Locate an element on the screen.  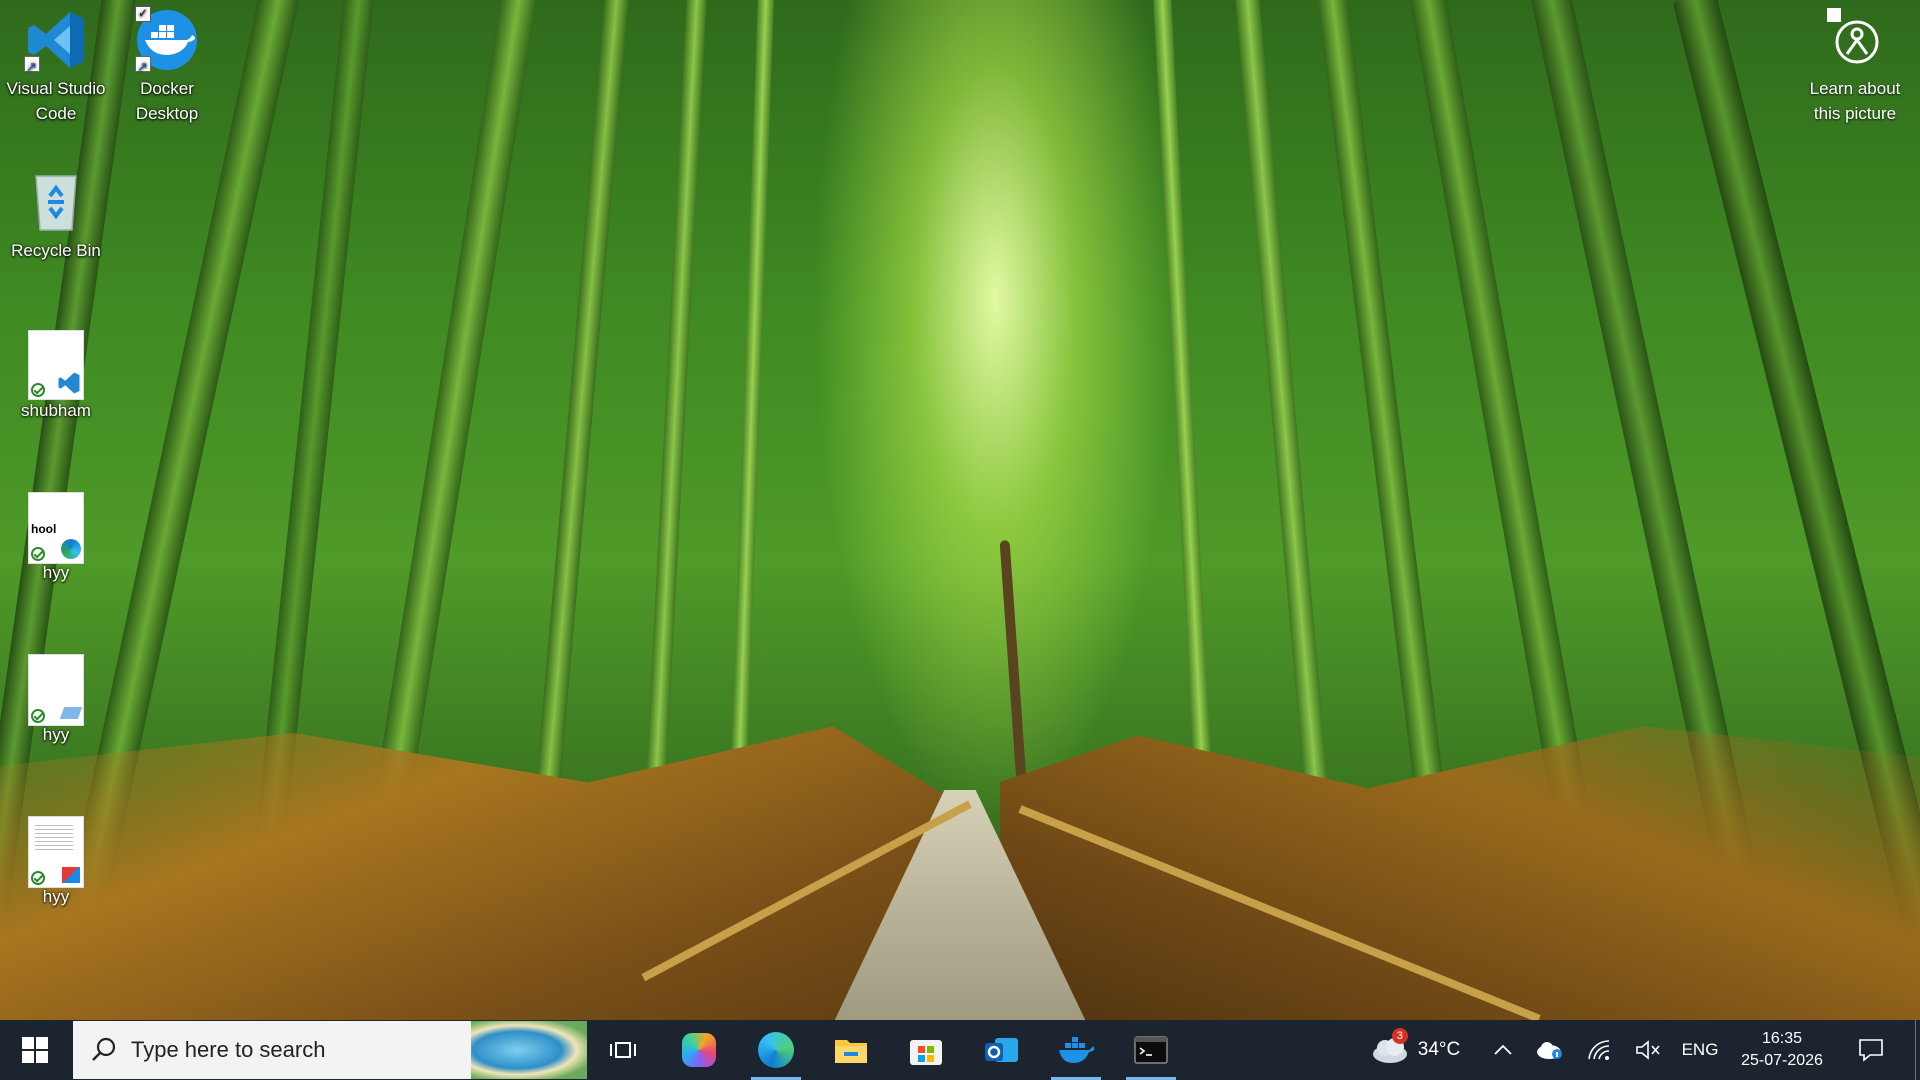
wifi-icon is located at coordinates (1599, 1050).